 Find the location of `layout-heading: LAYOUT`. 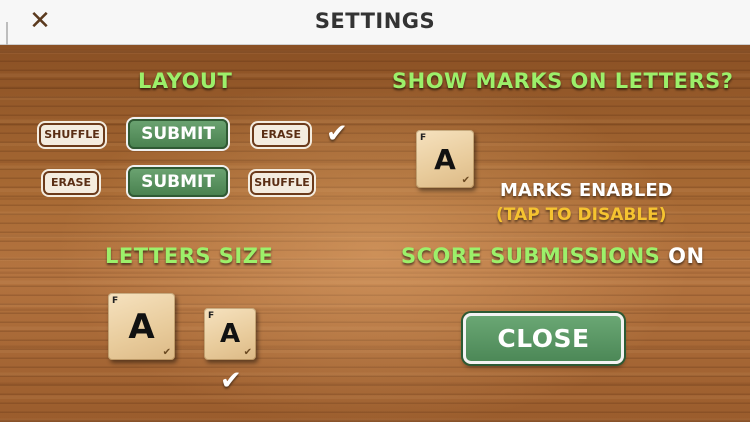

layout-heading: LAYOUT is located at coordinates (185, 81).